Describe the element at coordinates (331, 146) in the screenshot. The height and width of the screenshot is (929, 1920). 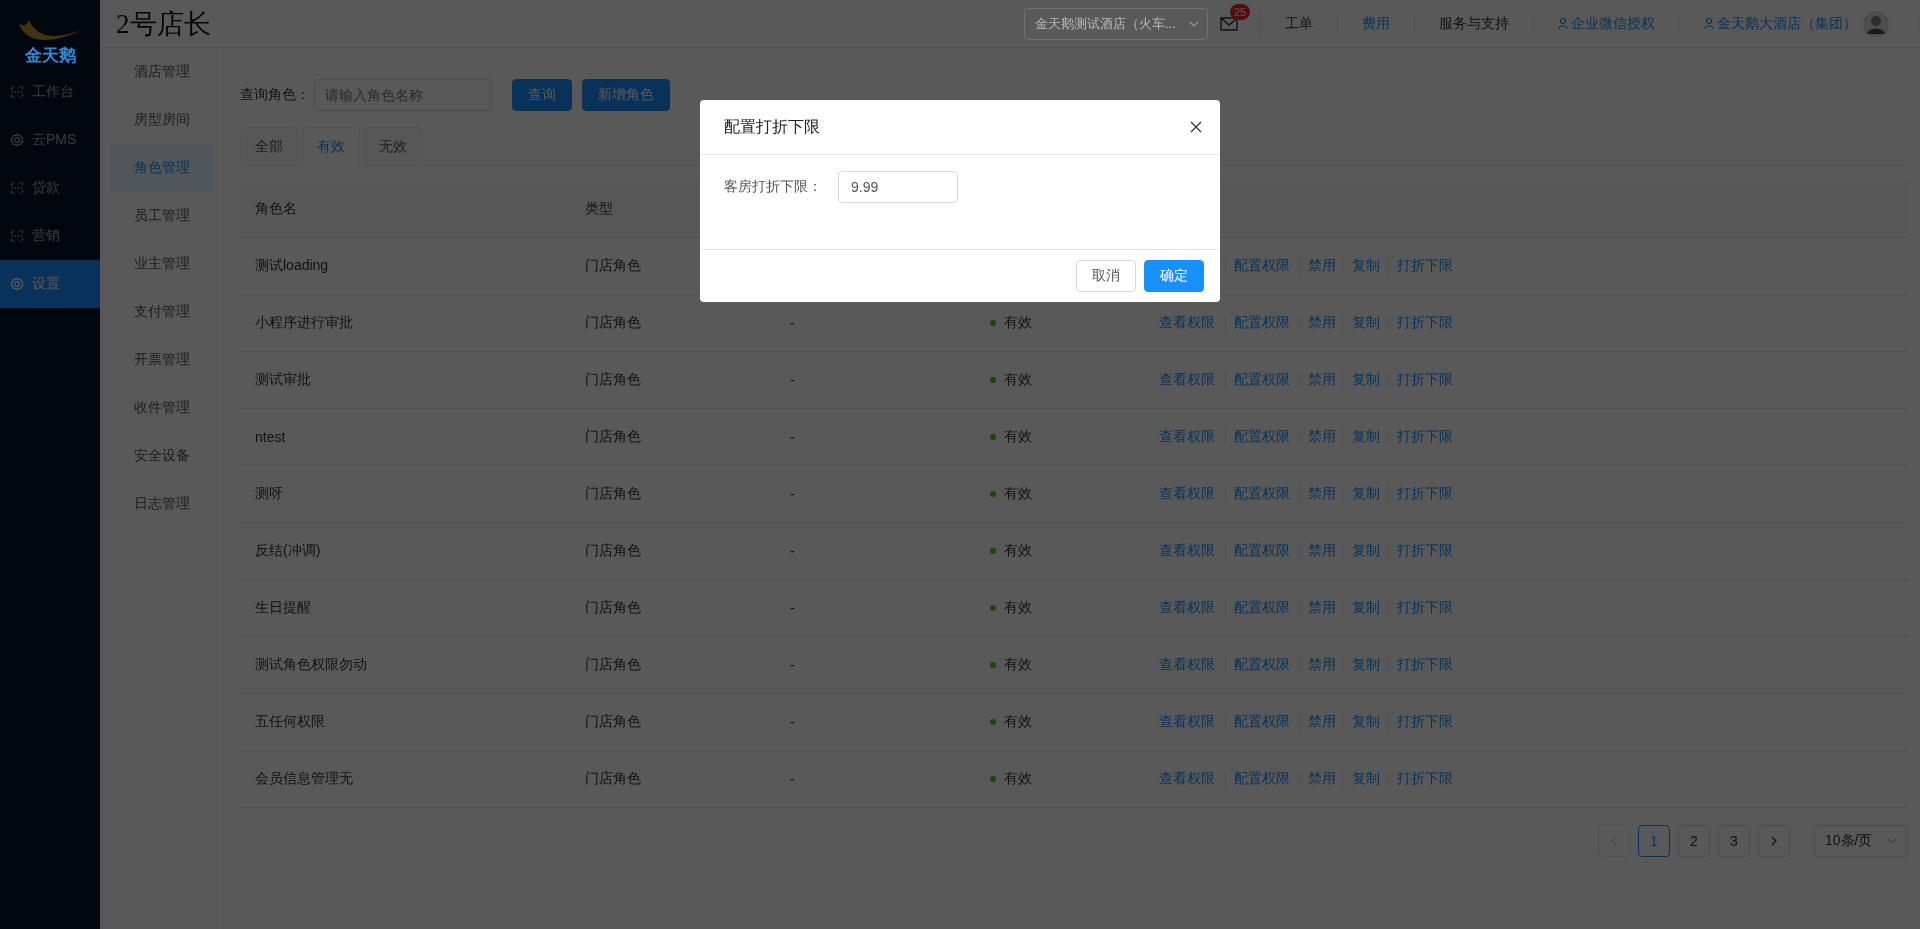
I see `tab: 有效` at that location.